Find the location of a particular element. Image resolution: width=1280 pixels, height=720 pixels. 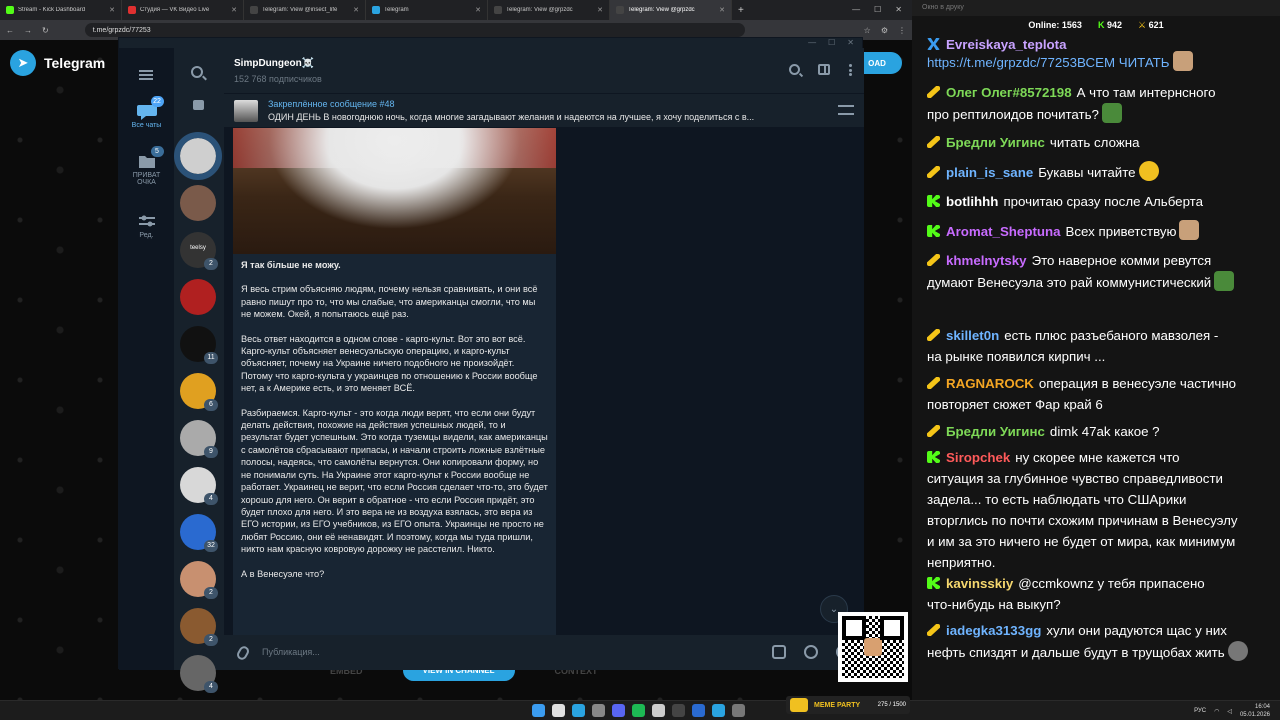

more-options-icon is located at coordinates (850, 70).